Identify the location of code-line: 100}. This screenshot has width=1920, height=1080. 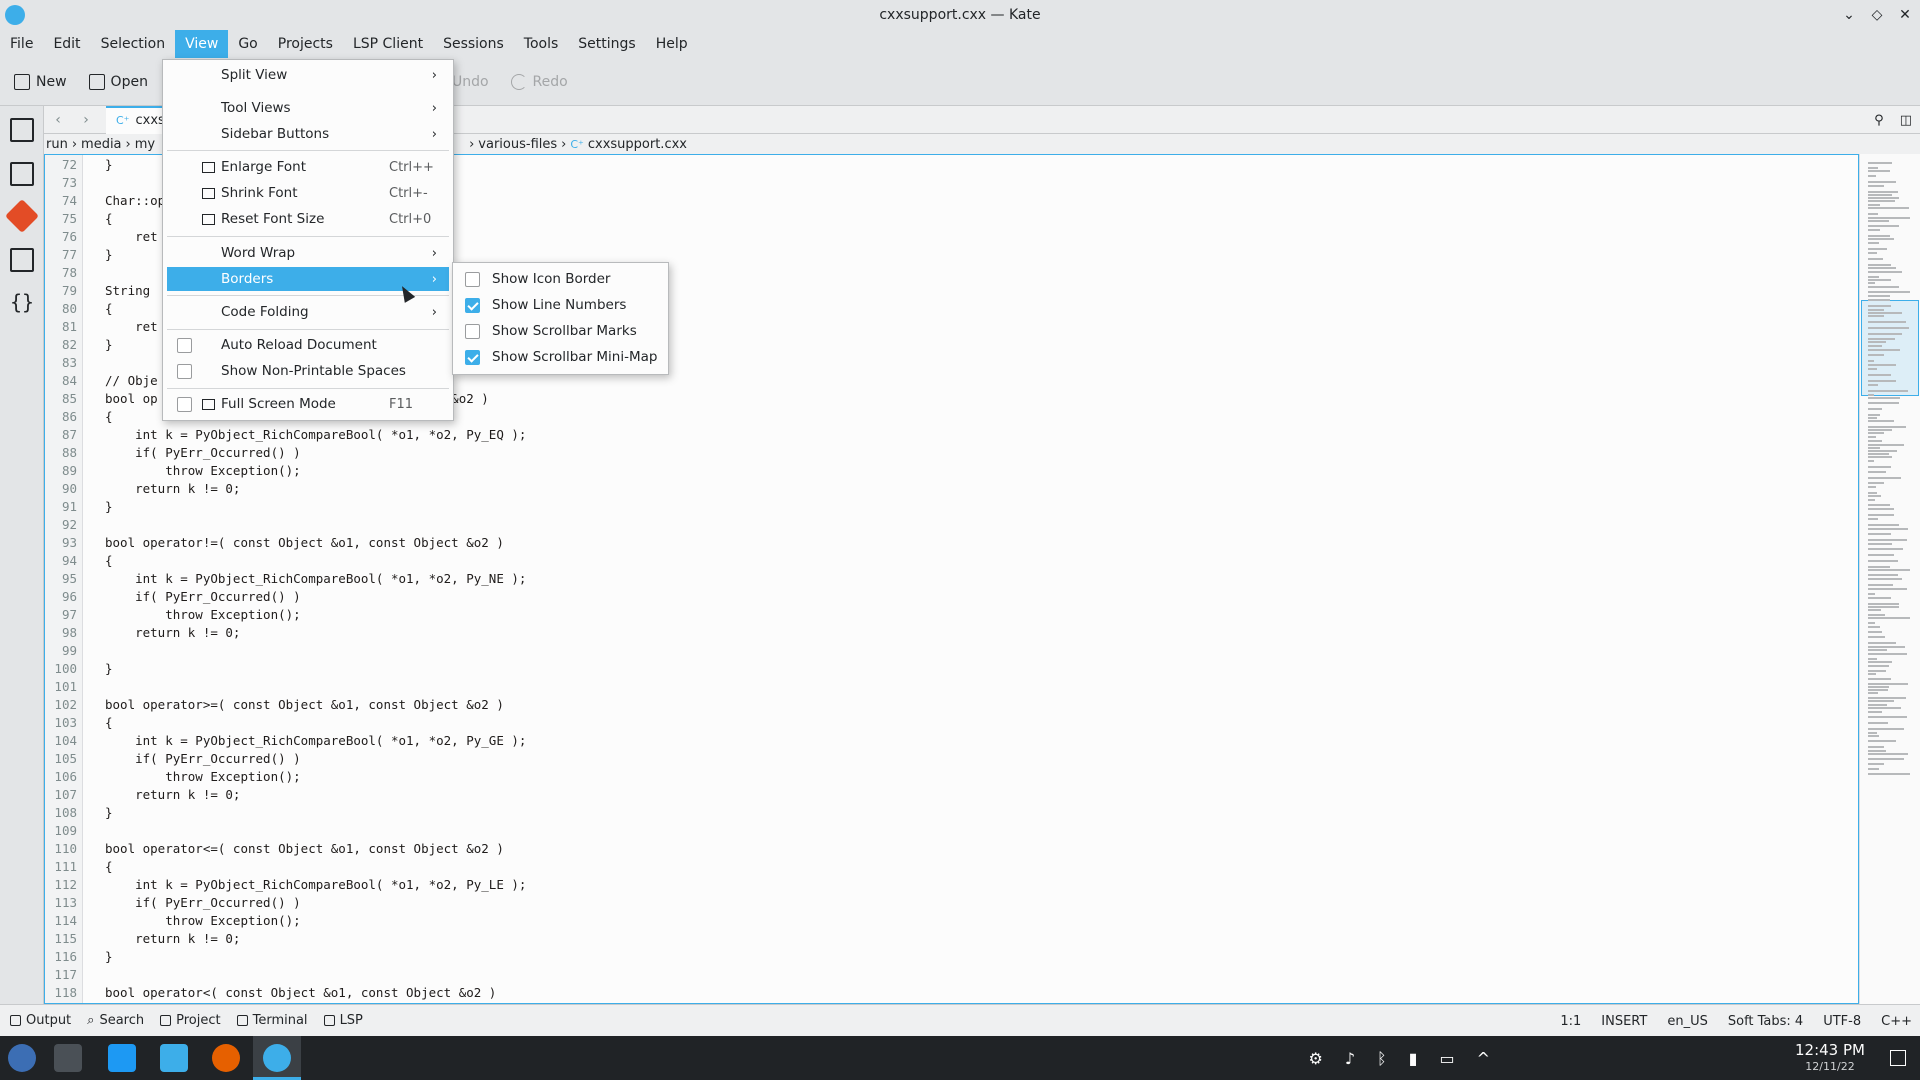
(945, 669).